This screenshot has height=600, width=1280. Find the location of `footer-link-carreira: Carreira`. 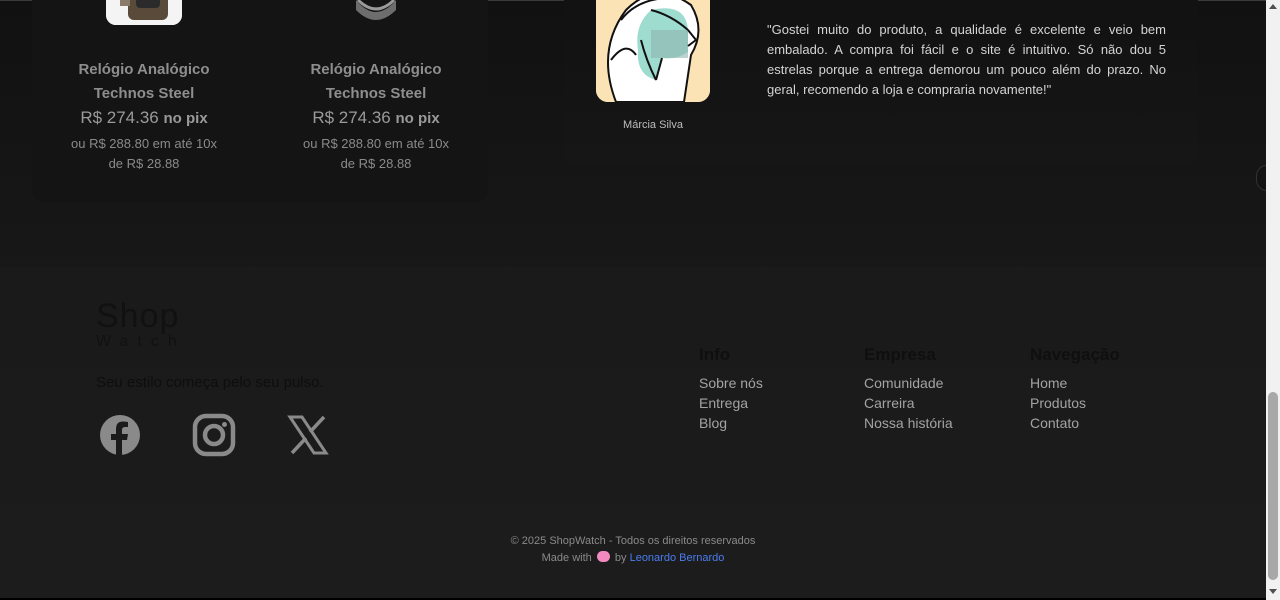

footer-link-carreira: Carreira is located at coordinates (908, 403).